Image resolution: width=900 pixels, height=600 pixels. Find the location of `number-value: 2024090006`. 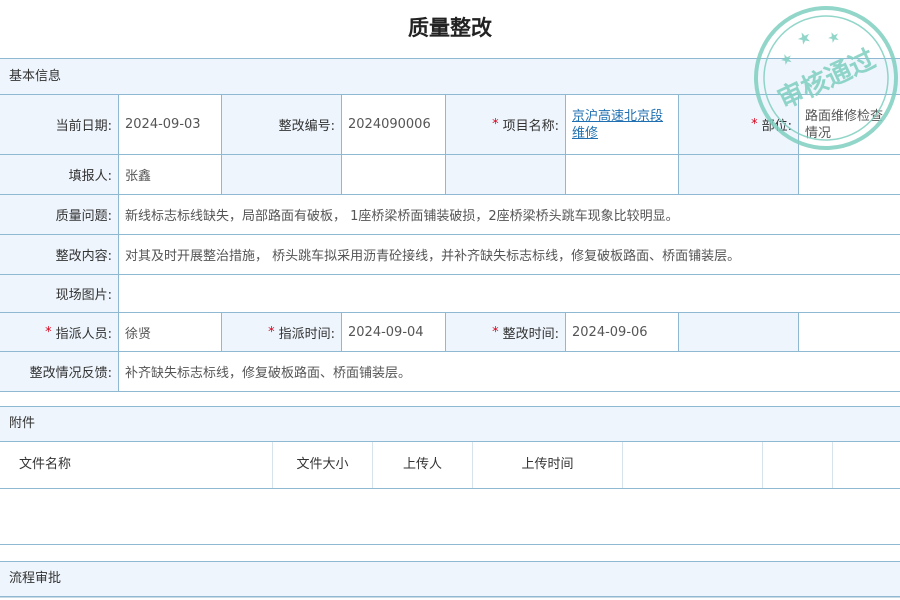

number-value: 2024090006 is located at coordinates (394, 124).